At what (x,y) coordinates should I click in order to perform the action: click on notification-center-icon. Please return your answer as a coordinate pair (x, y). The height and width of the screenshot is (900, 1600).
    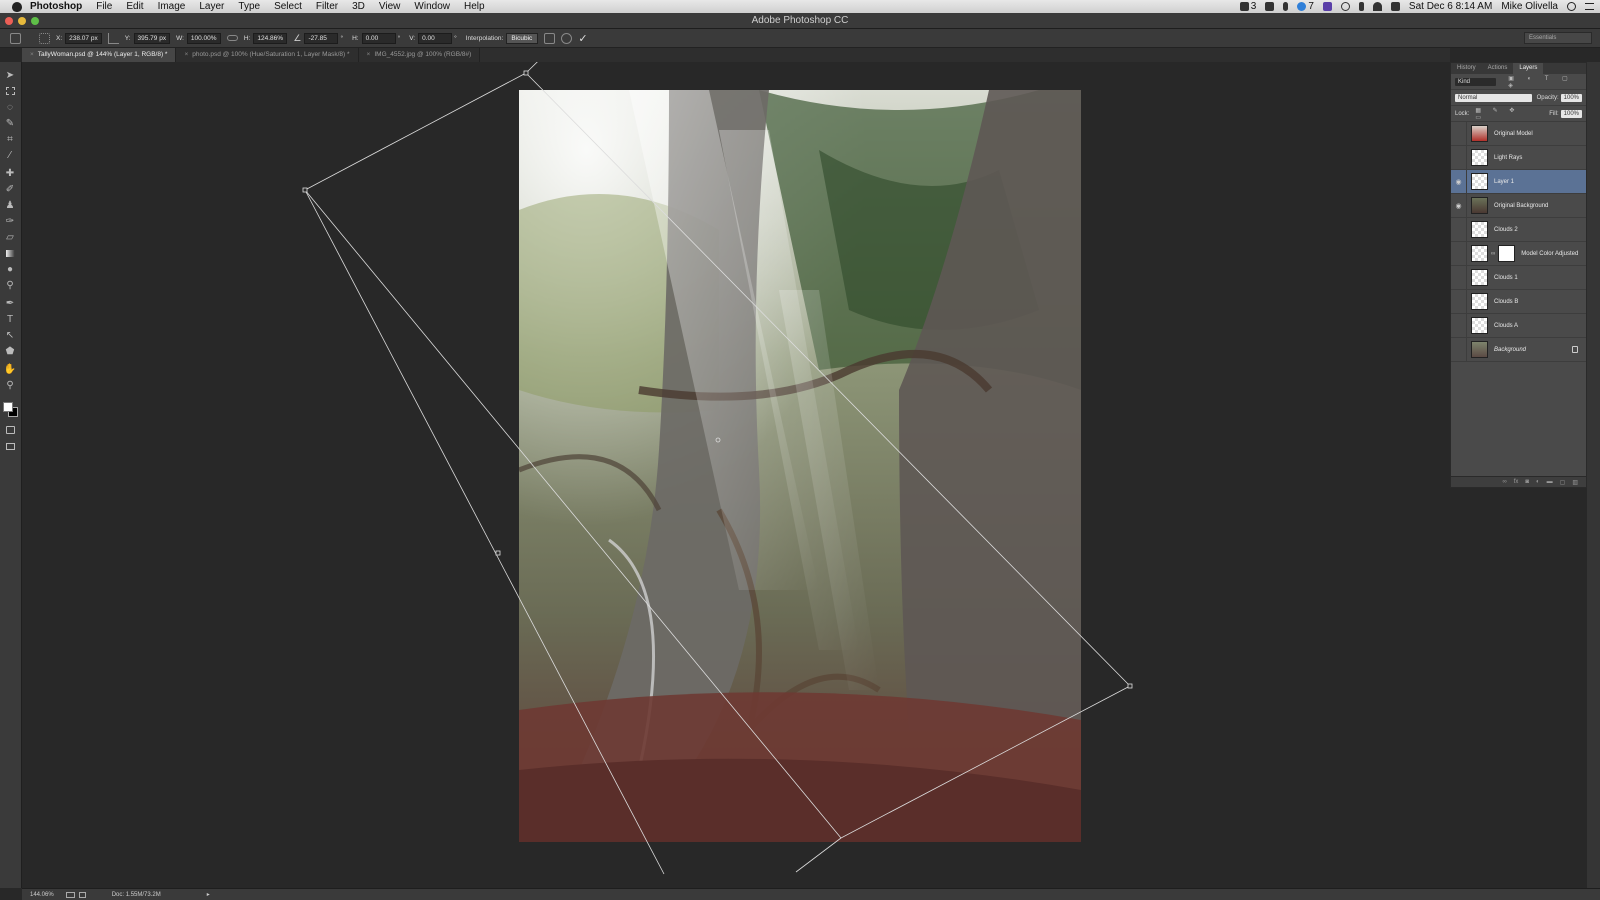
    Looking at the image, I should click on (1589, 6).